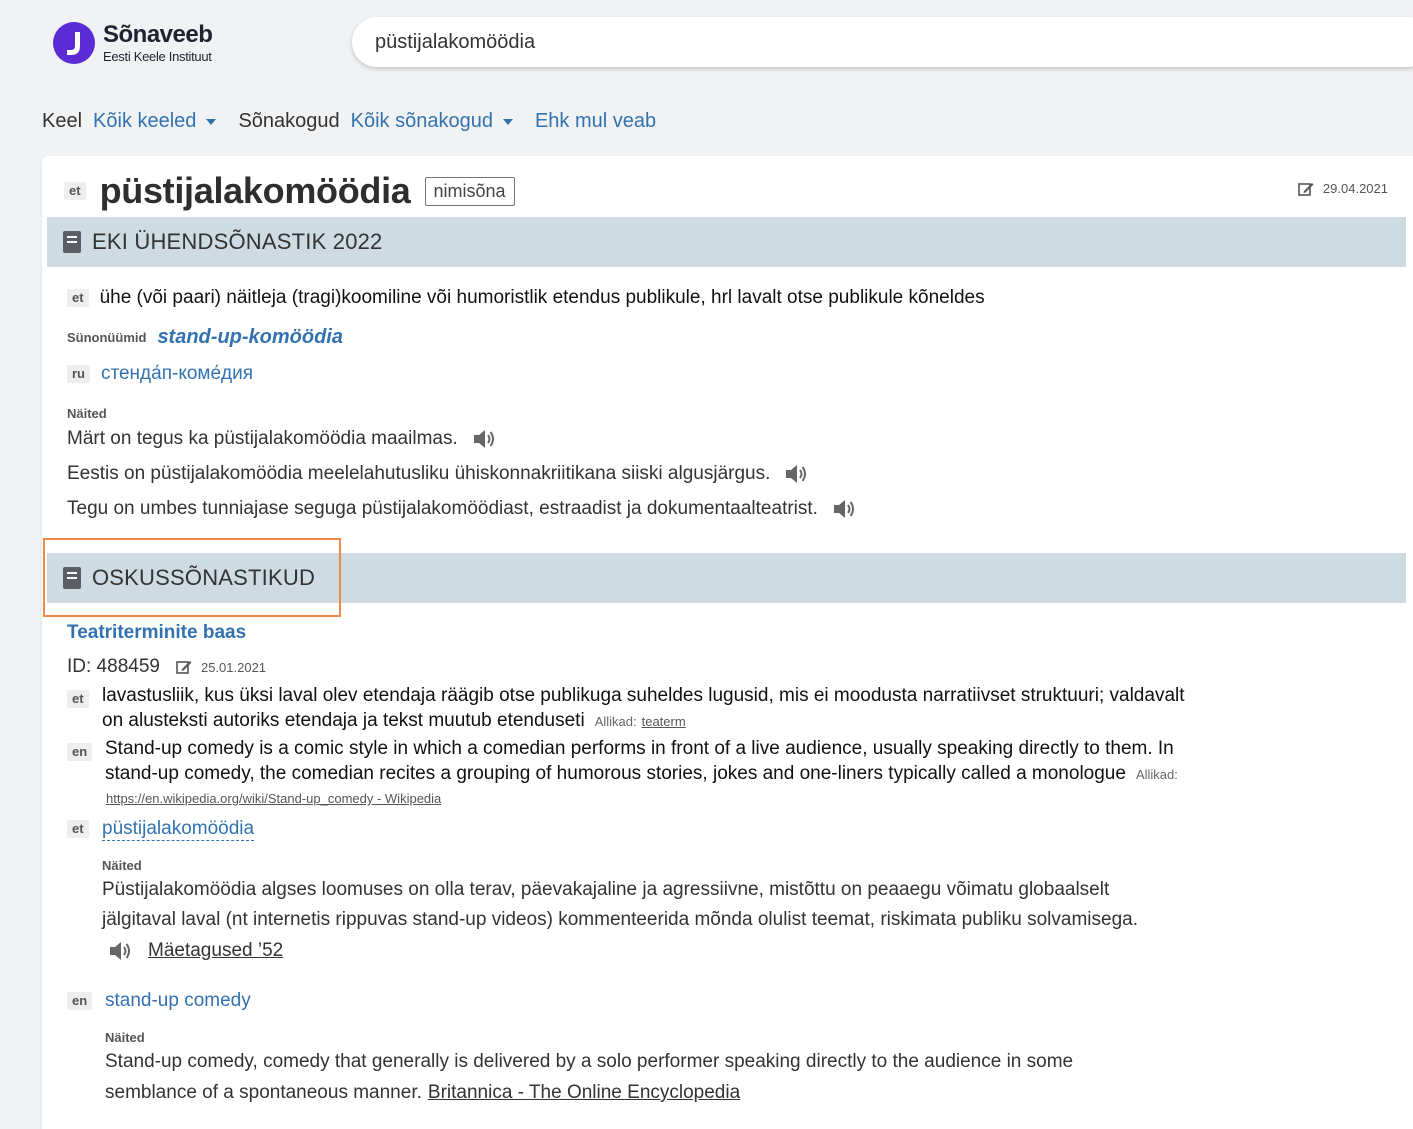  Describe the element at coordinates (469, 191) in the screenshot. I see `pos-tag: nimisõna` at that location.